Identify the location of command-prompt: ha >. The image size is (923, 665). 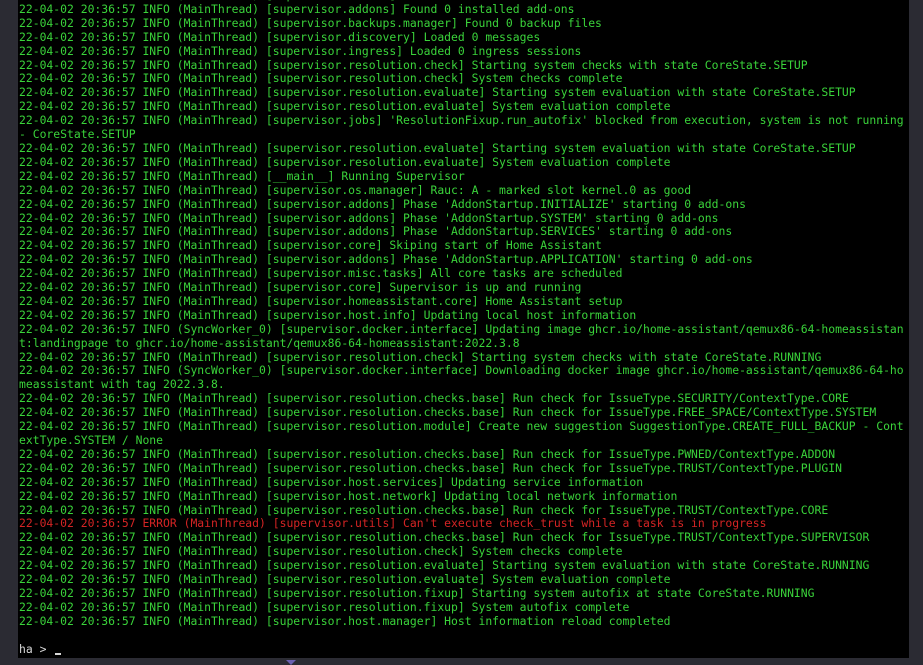
(40, 649).